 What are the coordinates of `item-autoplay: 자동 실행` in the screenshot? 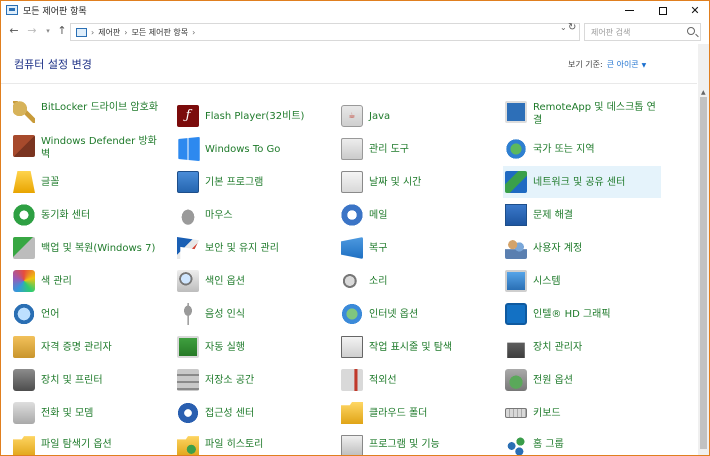 It's located at (257, 351).